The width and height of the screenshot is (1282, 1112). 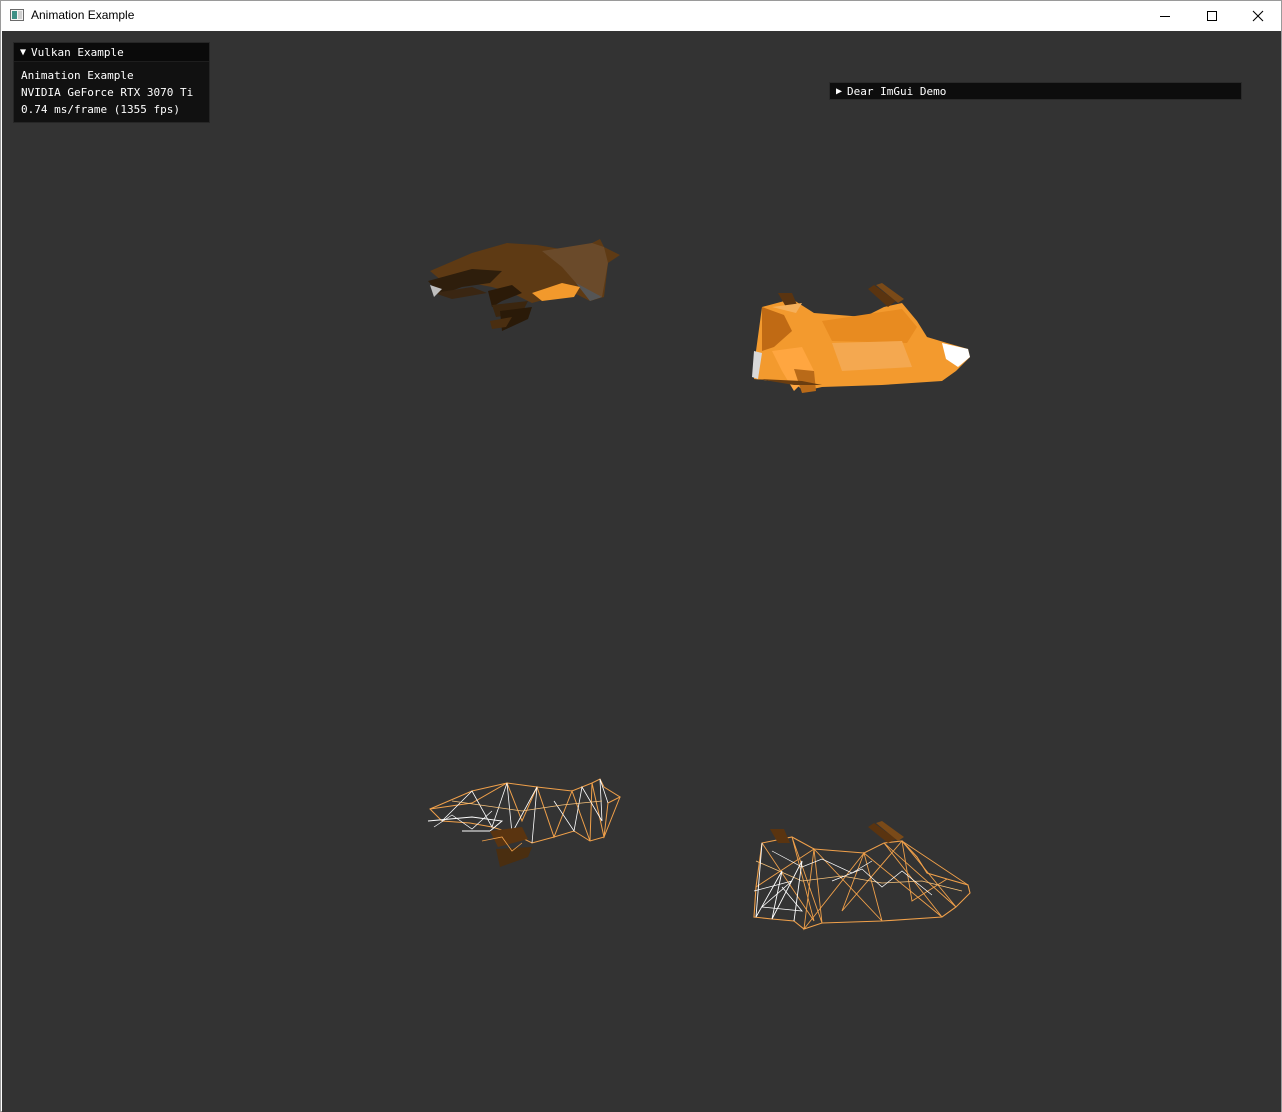 I want to click on minimize-button, so click(x=1165, y=16).